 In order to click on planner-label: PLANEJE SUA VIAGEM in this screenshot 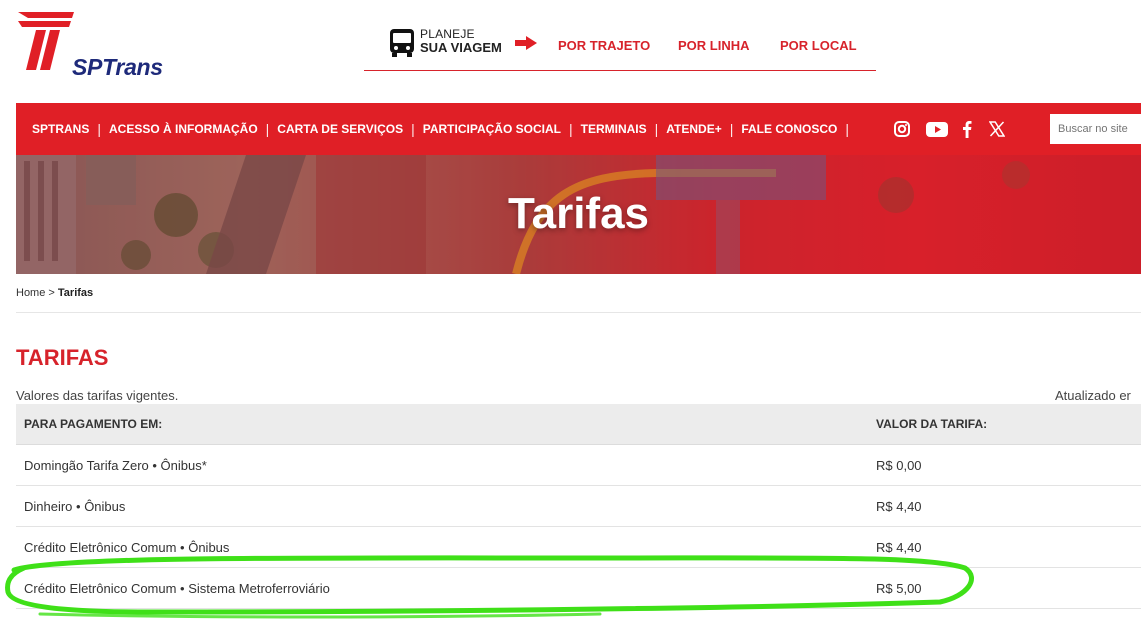, I will do `click(461, 41)`.